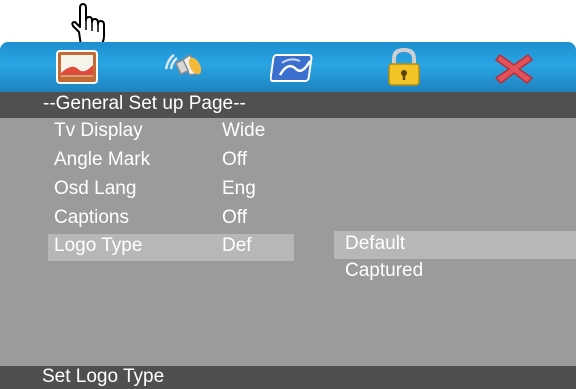 The height and width of the screenshot is (389, 576). What do you see at coordinates (98, 245) in the screenshot?
I see `setting-label: Logo Type` at bounding box center [98, 245].